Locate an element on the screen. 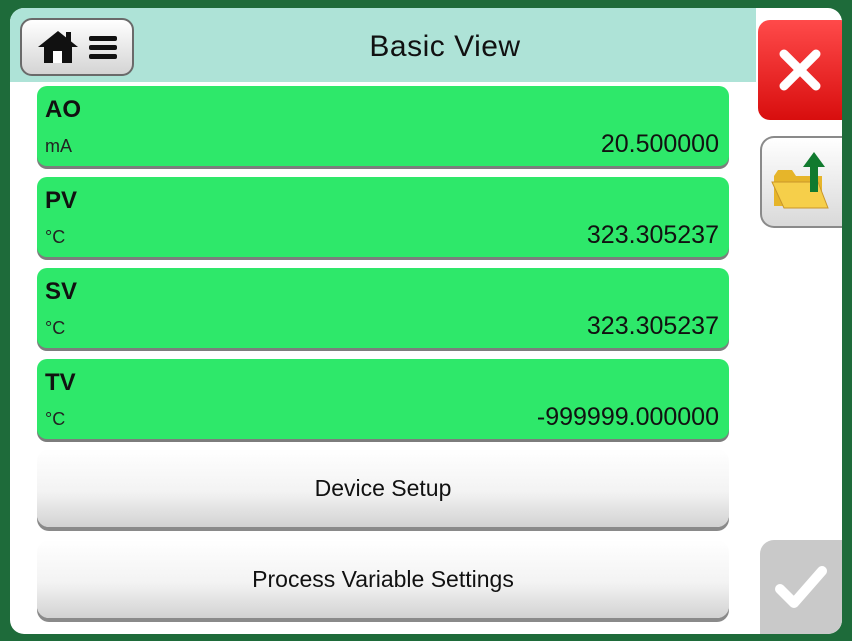  variable-card-tv: TV °C -999999.000000 is located at coordinates (383, 399).